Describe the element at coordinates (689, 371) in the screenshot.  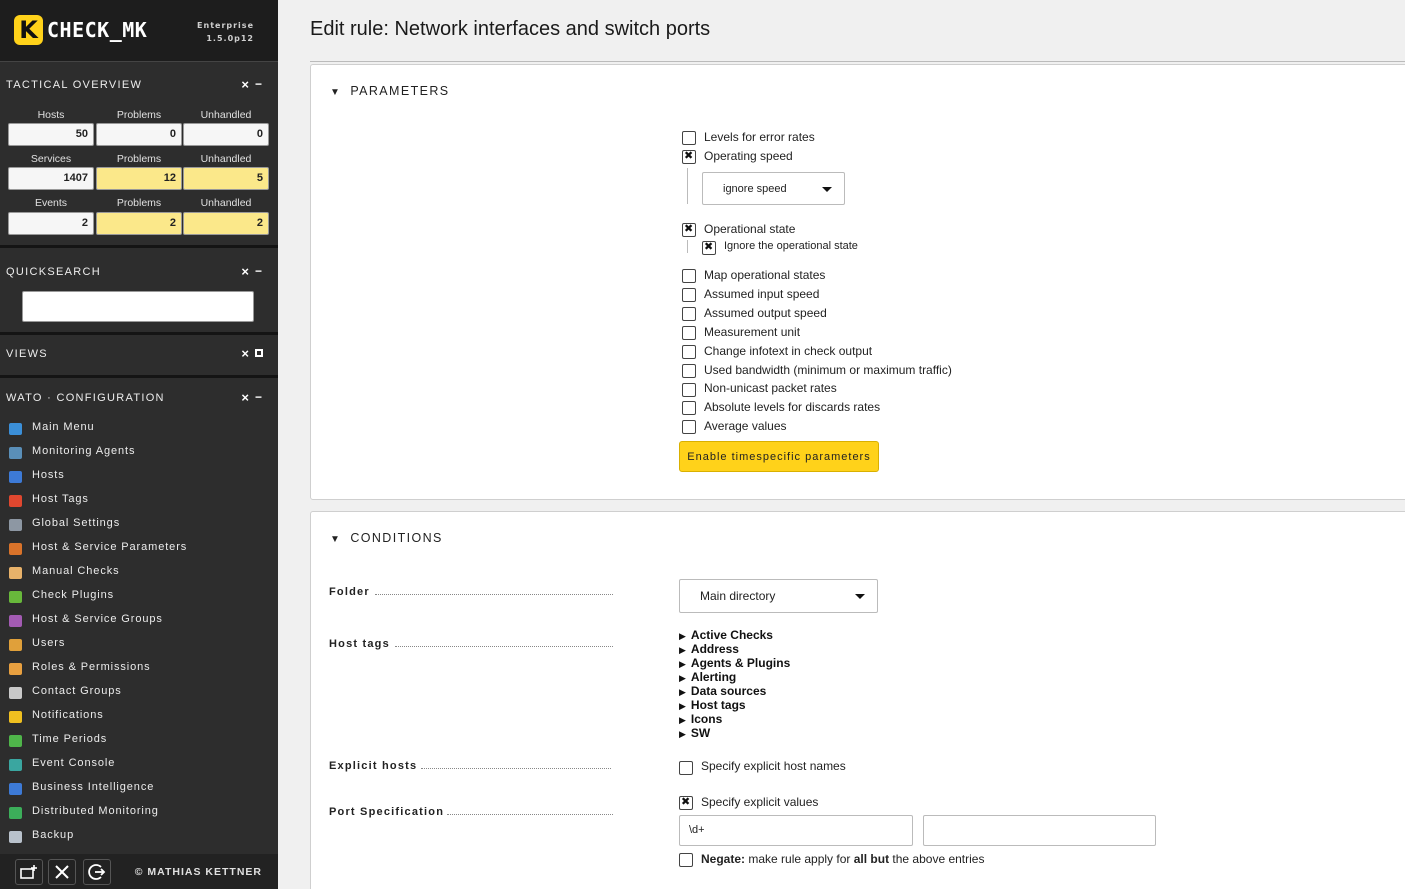
I see `used-bandwidth-checkbox` at that location.